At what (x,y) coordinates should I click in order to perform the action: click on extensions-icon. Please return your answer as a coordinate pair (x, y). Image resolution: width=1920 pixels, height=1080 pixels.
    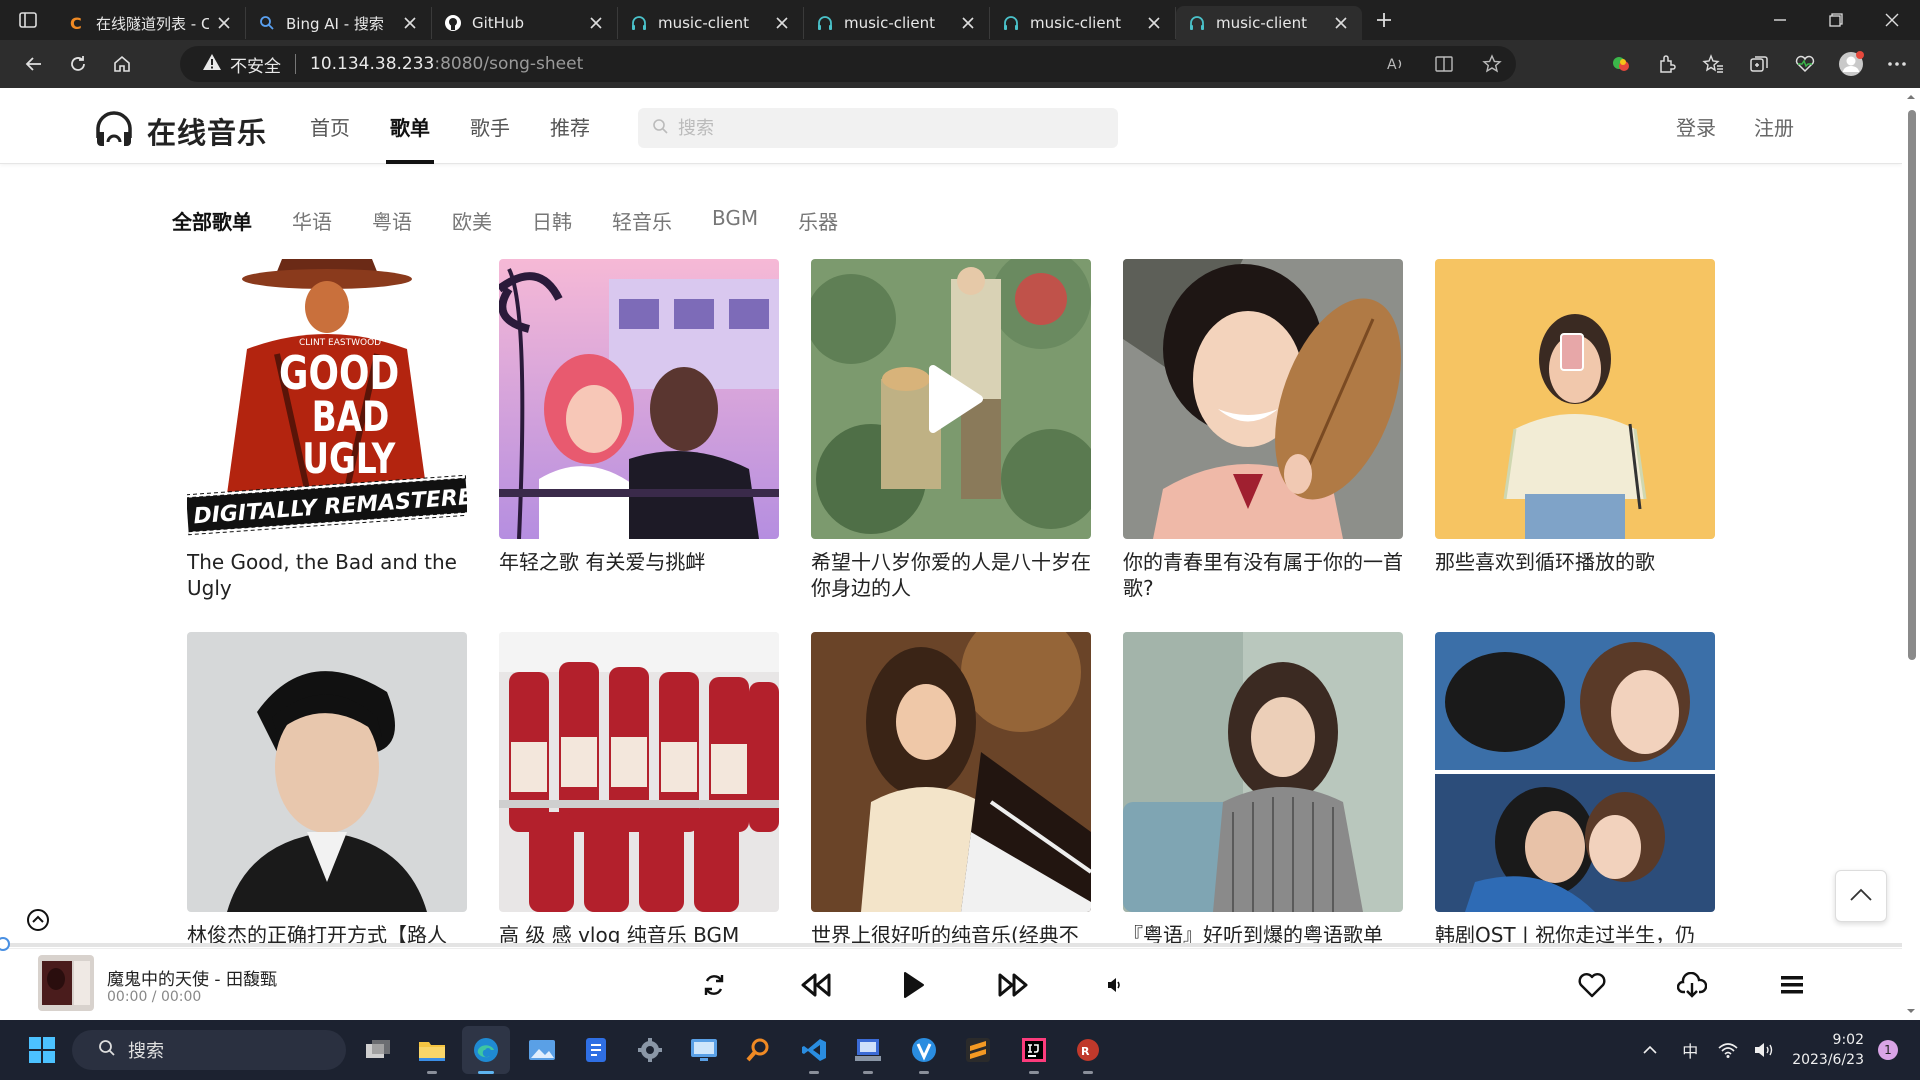
    Looking at the image, I should click on (1667, 64).